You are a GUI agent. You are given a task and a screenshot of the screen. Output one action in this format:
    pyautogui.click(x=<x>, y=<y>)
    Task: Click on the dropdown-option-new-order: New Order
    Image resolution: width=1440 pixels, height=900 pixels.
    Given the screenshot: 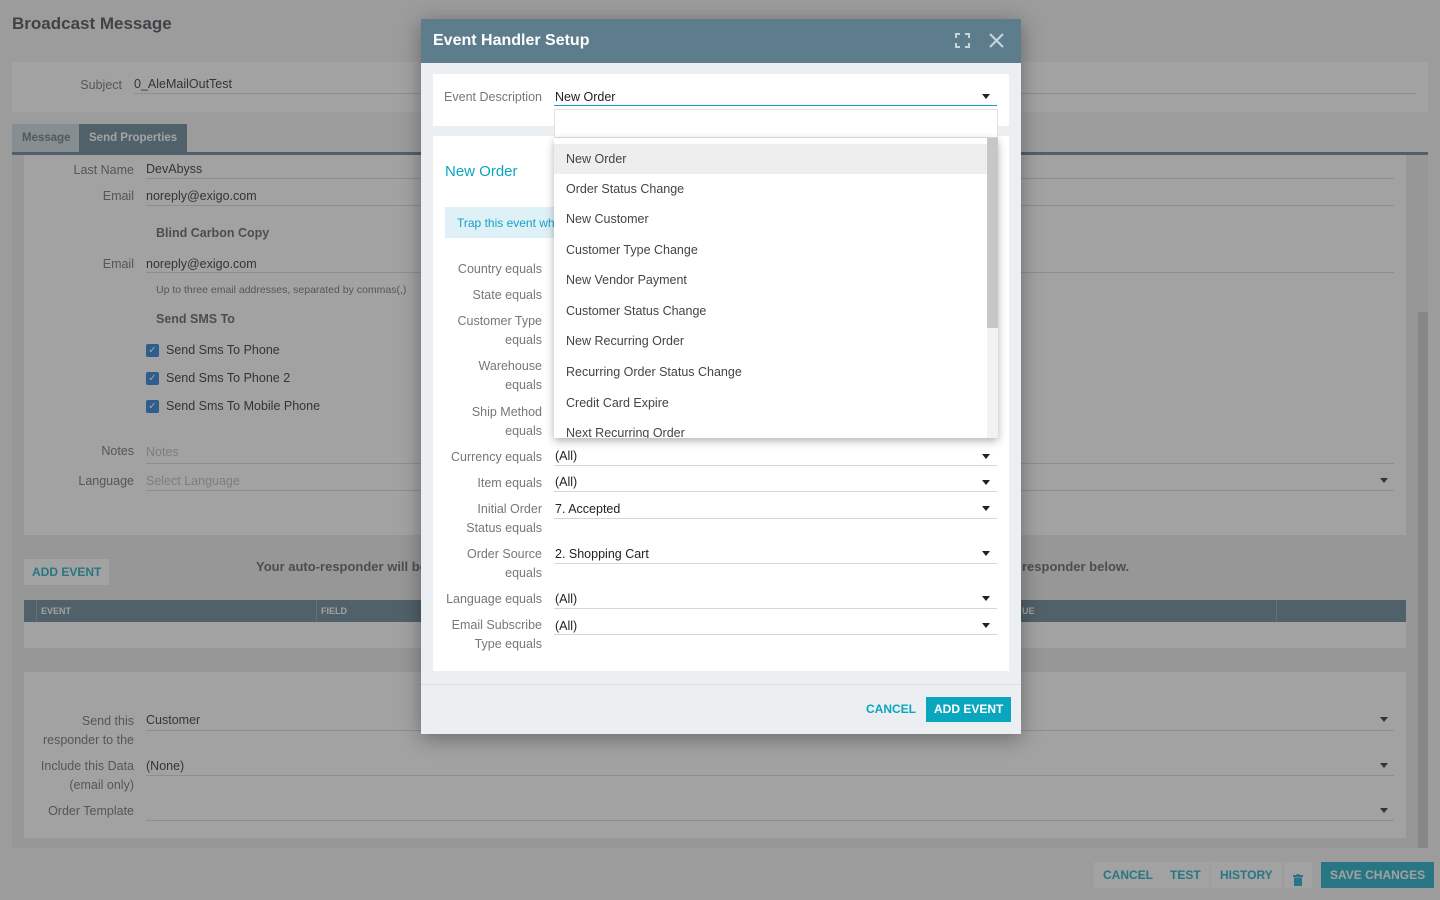 What is the action you would take?
    pyautogui.click(x=770, y=159)
    